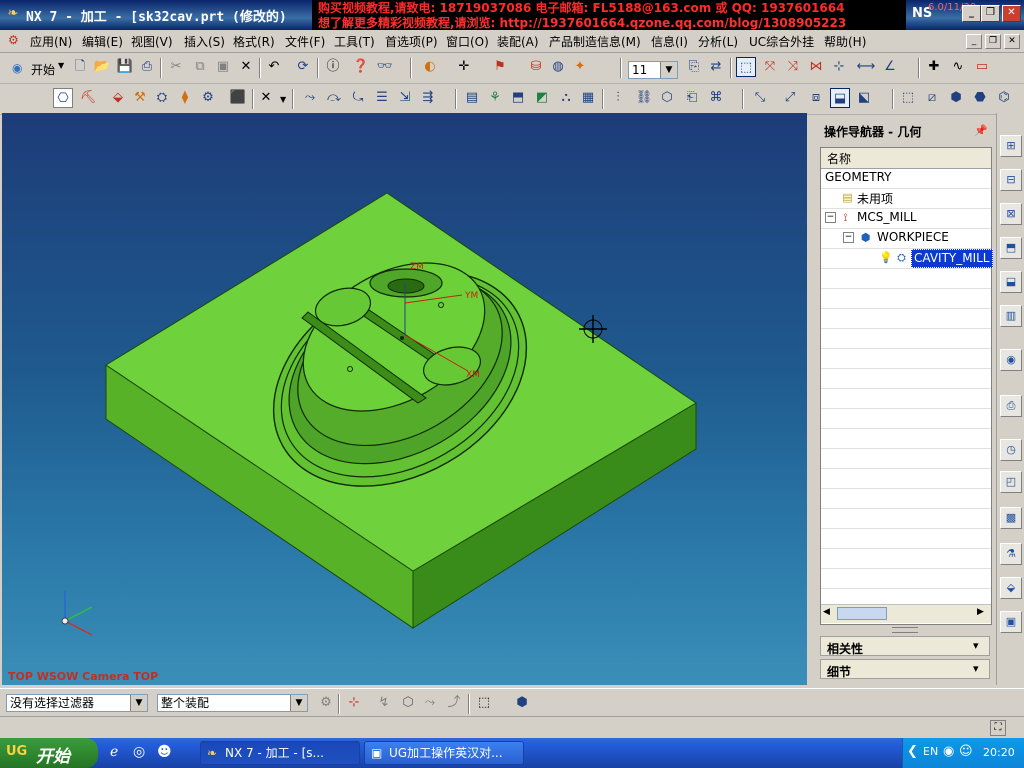 The height and width of the screenshot is (768, 1024). Describe the element at coordinates (408, 703) in the screenshot. I see `select-body-icon: ⬡` at that location.